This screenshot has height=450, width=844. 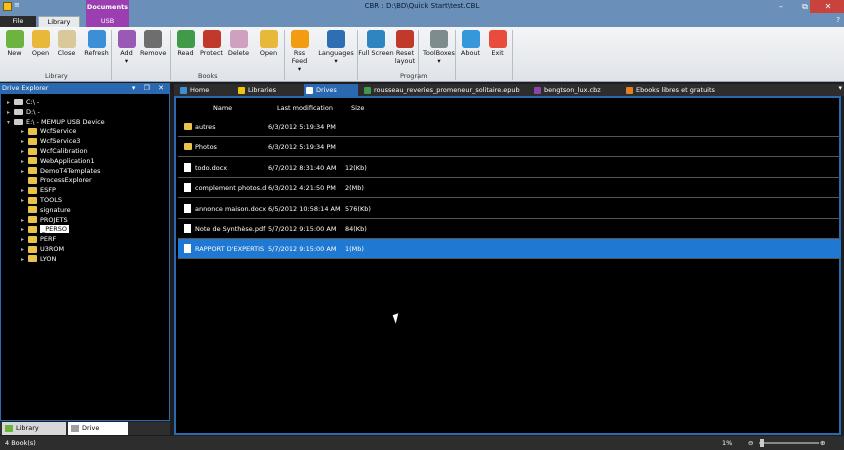 What do you see at coordinates (107, 21) in the screenshot?
I see `tab-usb: USB` at bounding box center [107, 21].